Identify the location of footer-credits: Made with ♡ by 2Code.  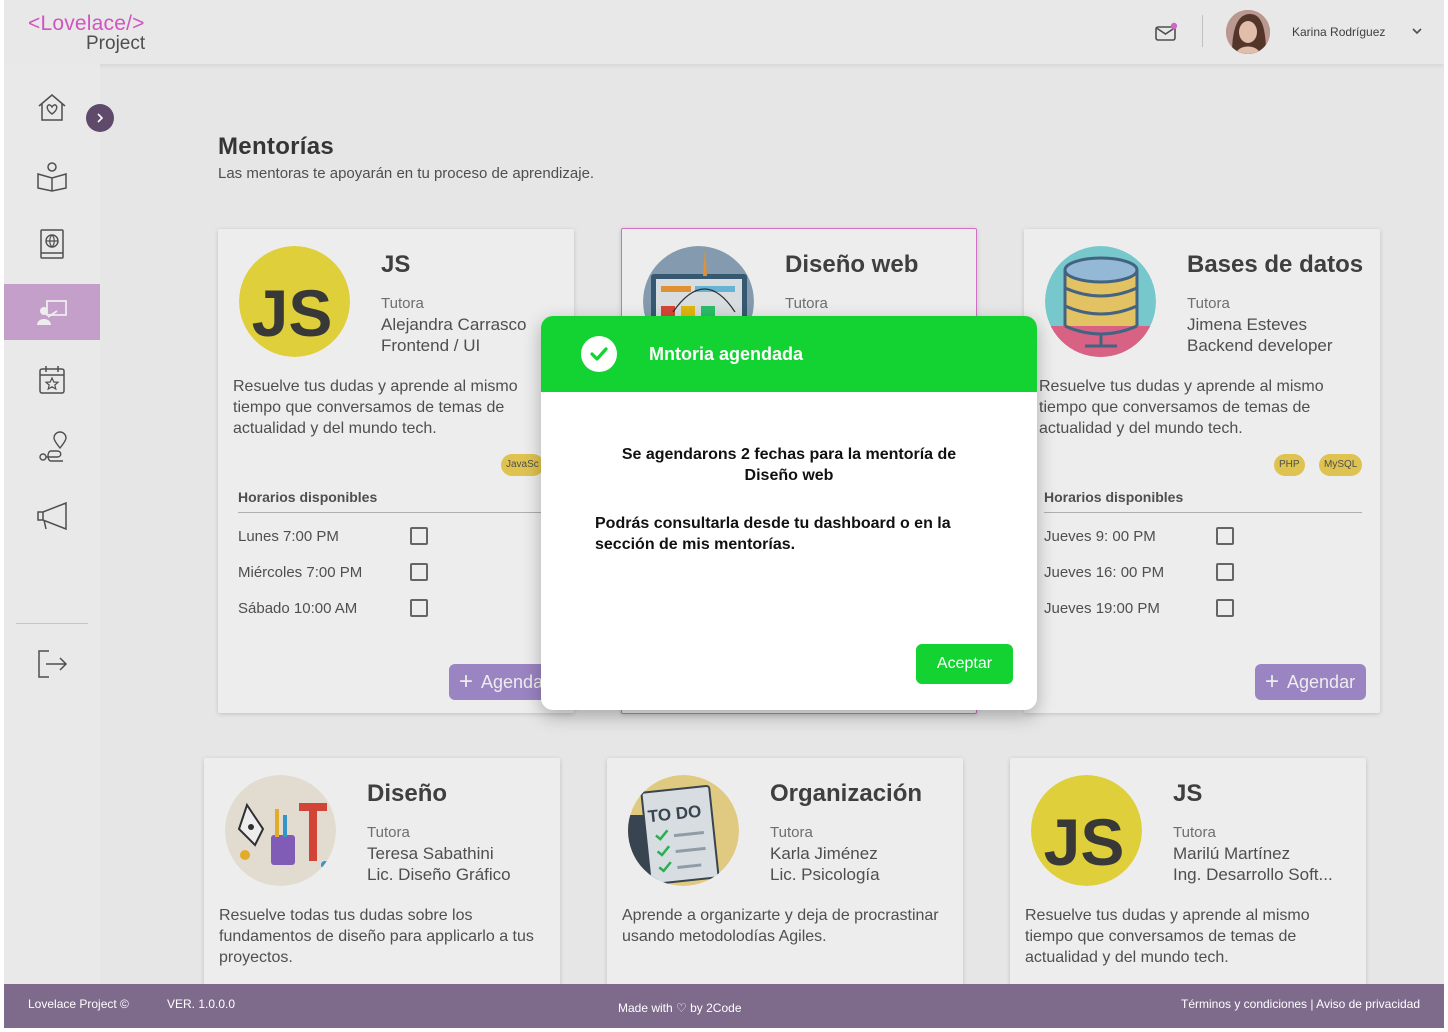
(680, 1008).